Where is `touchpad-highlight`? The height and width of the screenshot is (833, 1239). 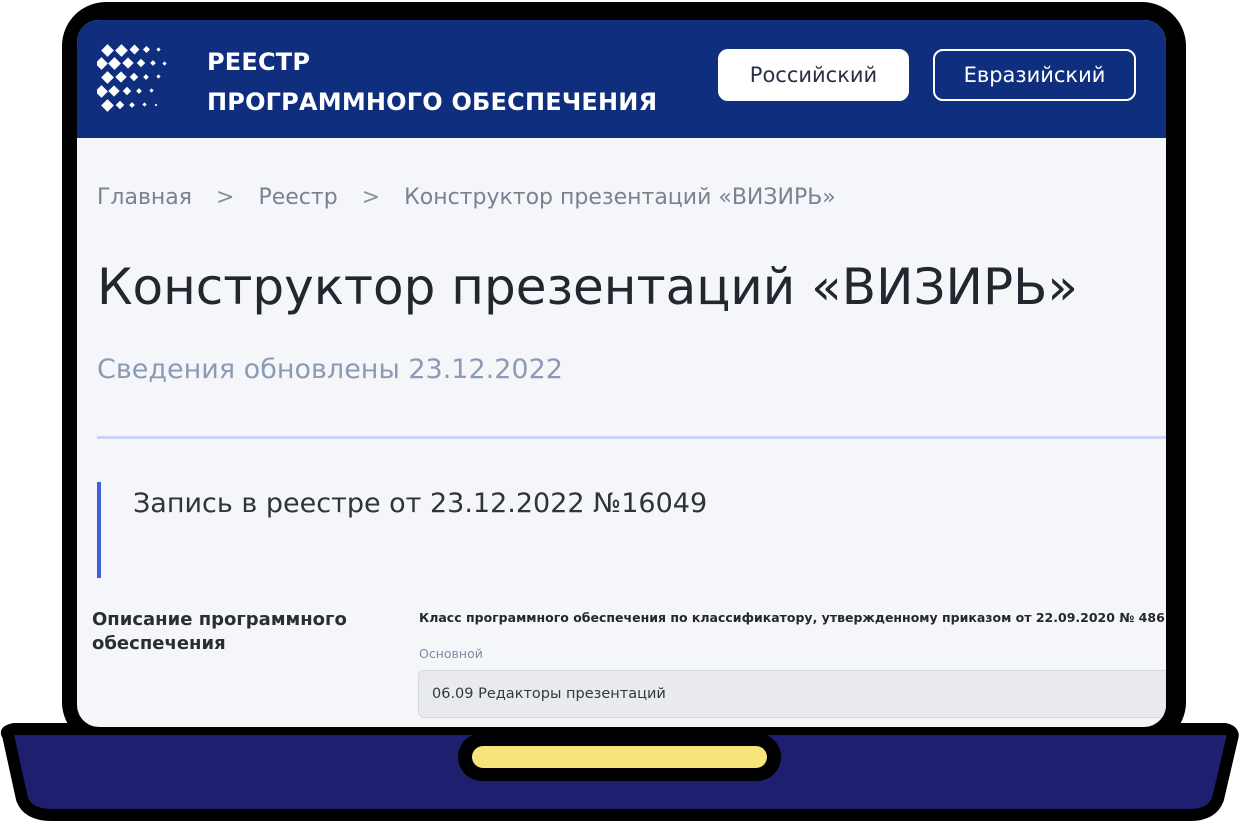
touchpad-highlight is located at coordinates (619, 757).